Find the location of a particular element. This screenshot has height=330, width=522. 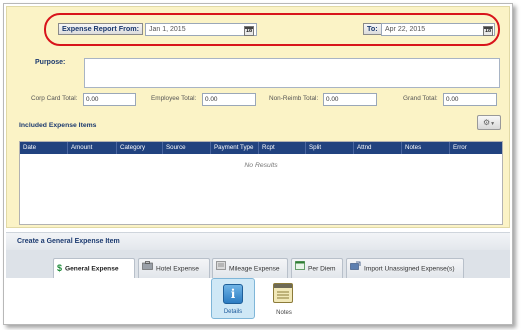

details-button: i Details is located at coordinates (233, 298).